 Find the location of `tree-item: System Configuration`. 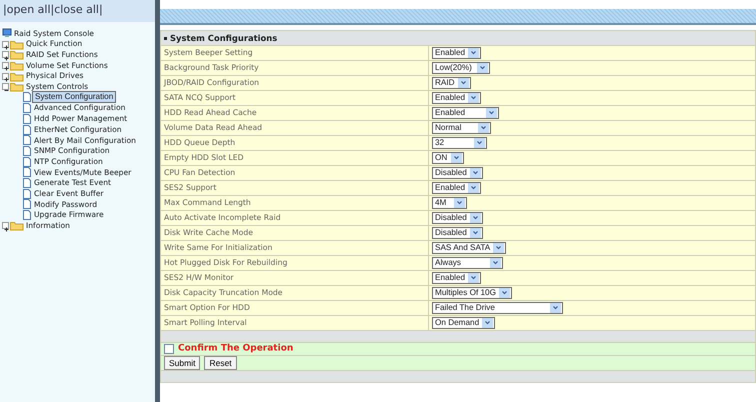

tree-item: System Configuration is located at coordinates (74, 97).